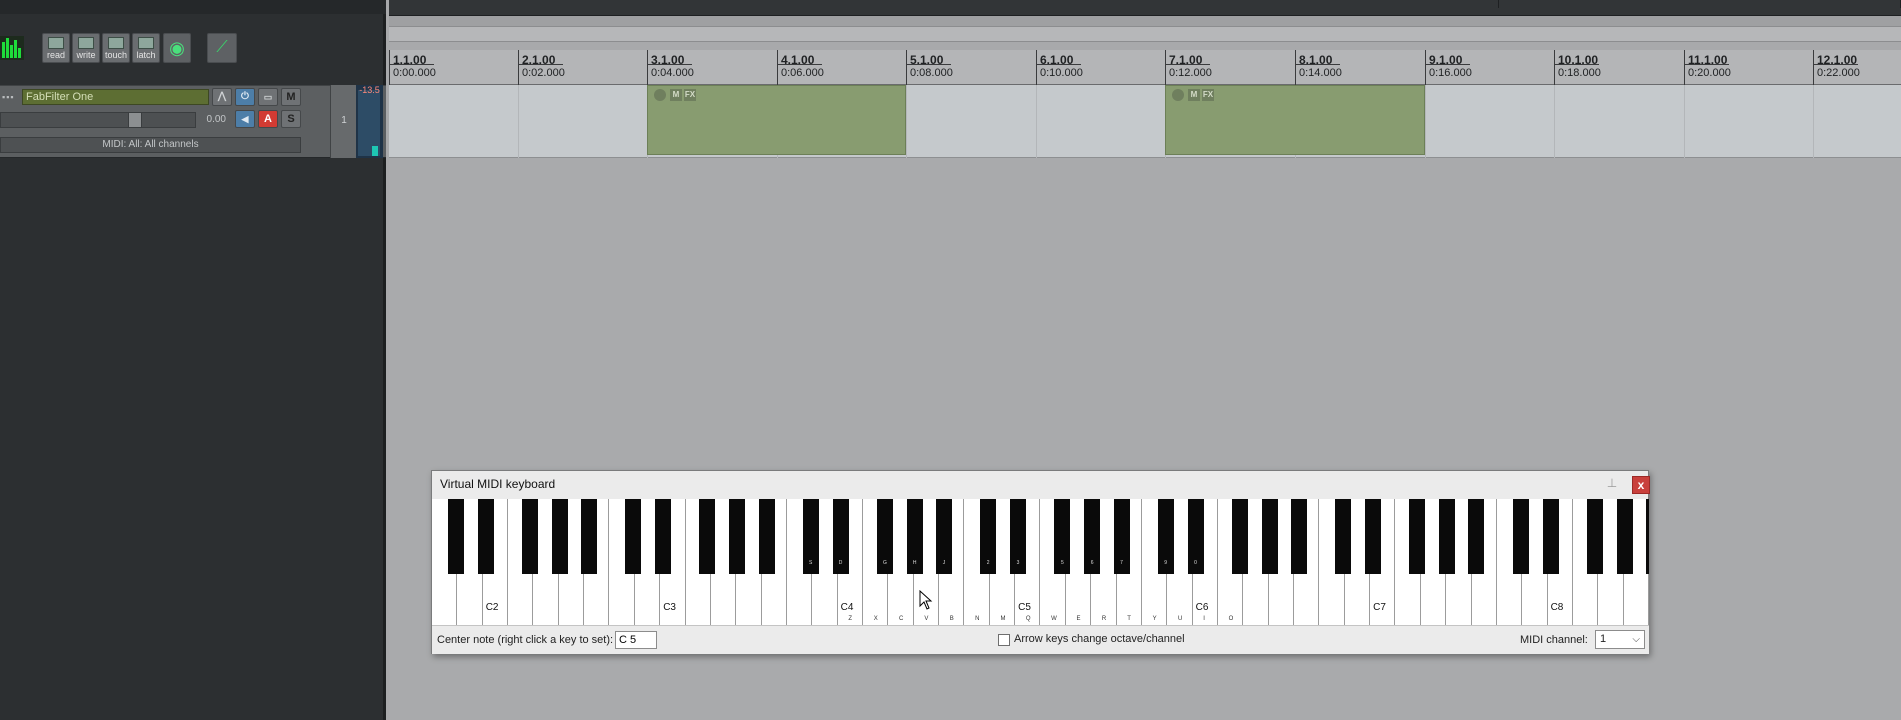 The height and width of the screenshot is (720, 1901). What do you see at coordinates (1121, 536) in the screenshot?
I see `black-key: 7` at bounding box center [1121, 536].